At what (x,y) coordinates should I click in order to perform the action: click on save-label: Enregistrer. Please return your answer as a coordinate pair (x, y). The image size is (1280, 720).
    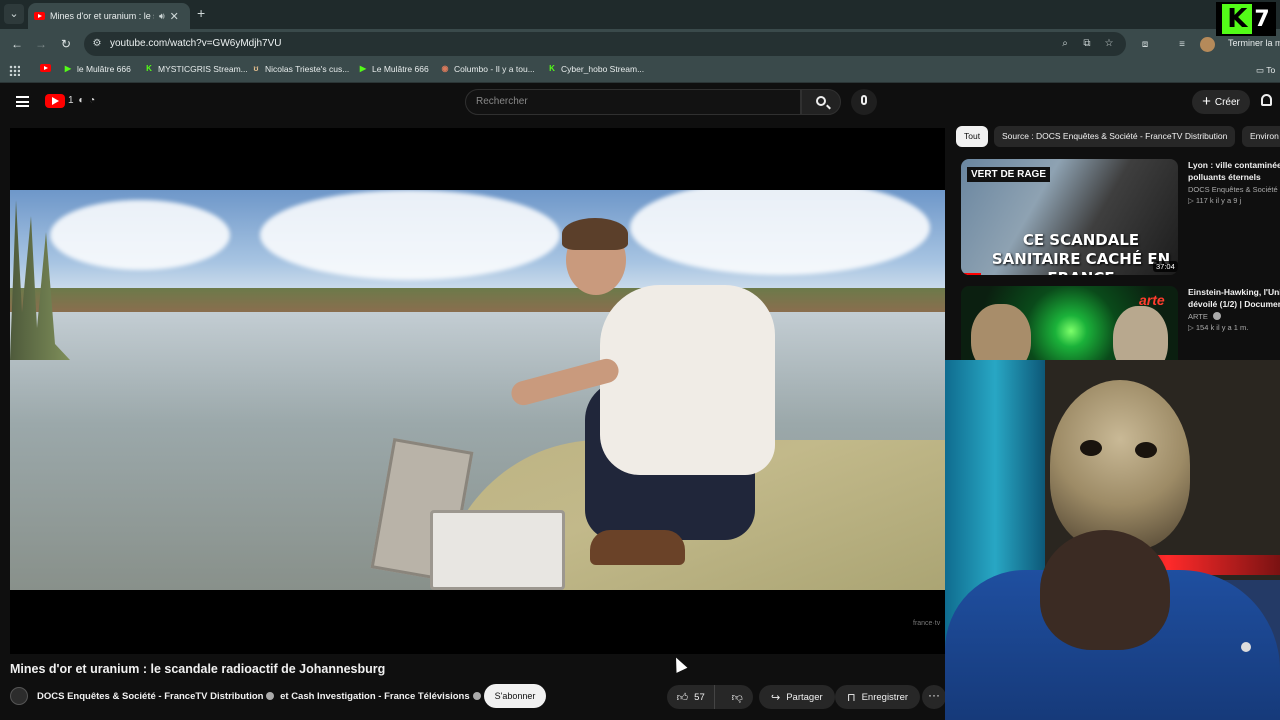
    Looking at the image, I should click on (885, 697).